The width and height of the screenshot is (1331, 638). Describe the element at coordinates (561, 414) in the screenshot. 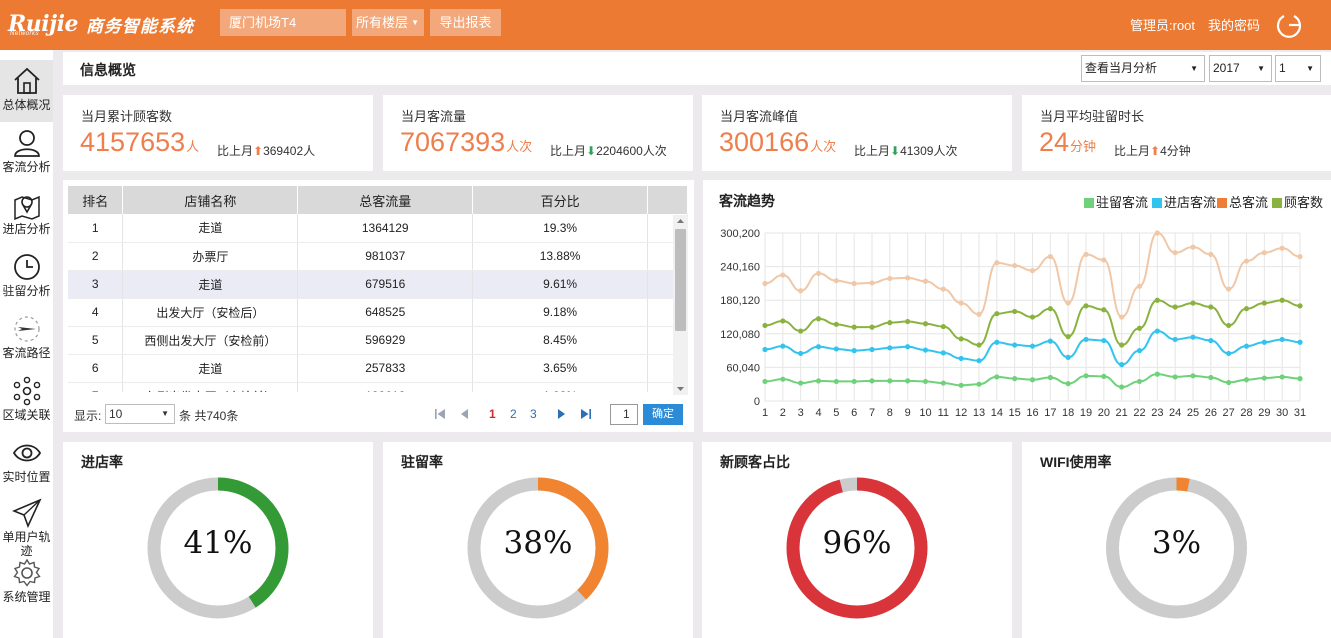

I see `next-page-icon` at that location.